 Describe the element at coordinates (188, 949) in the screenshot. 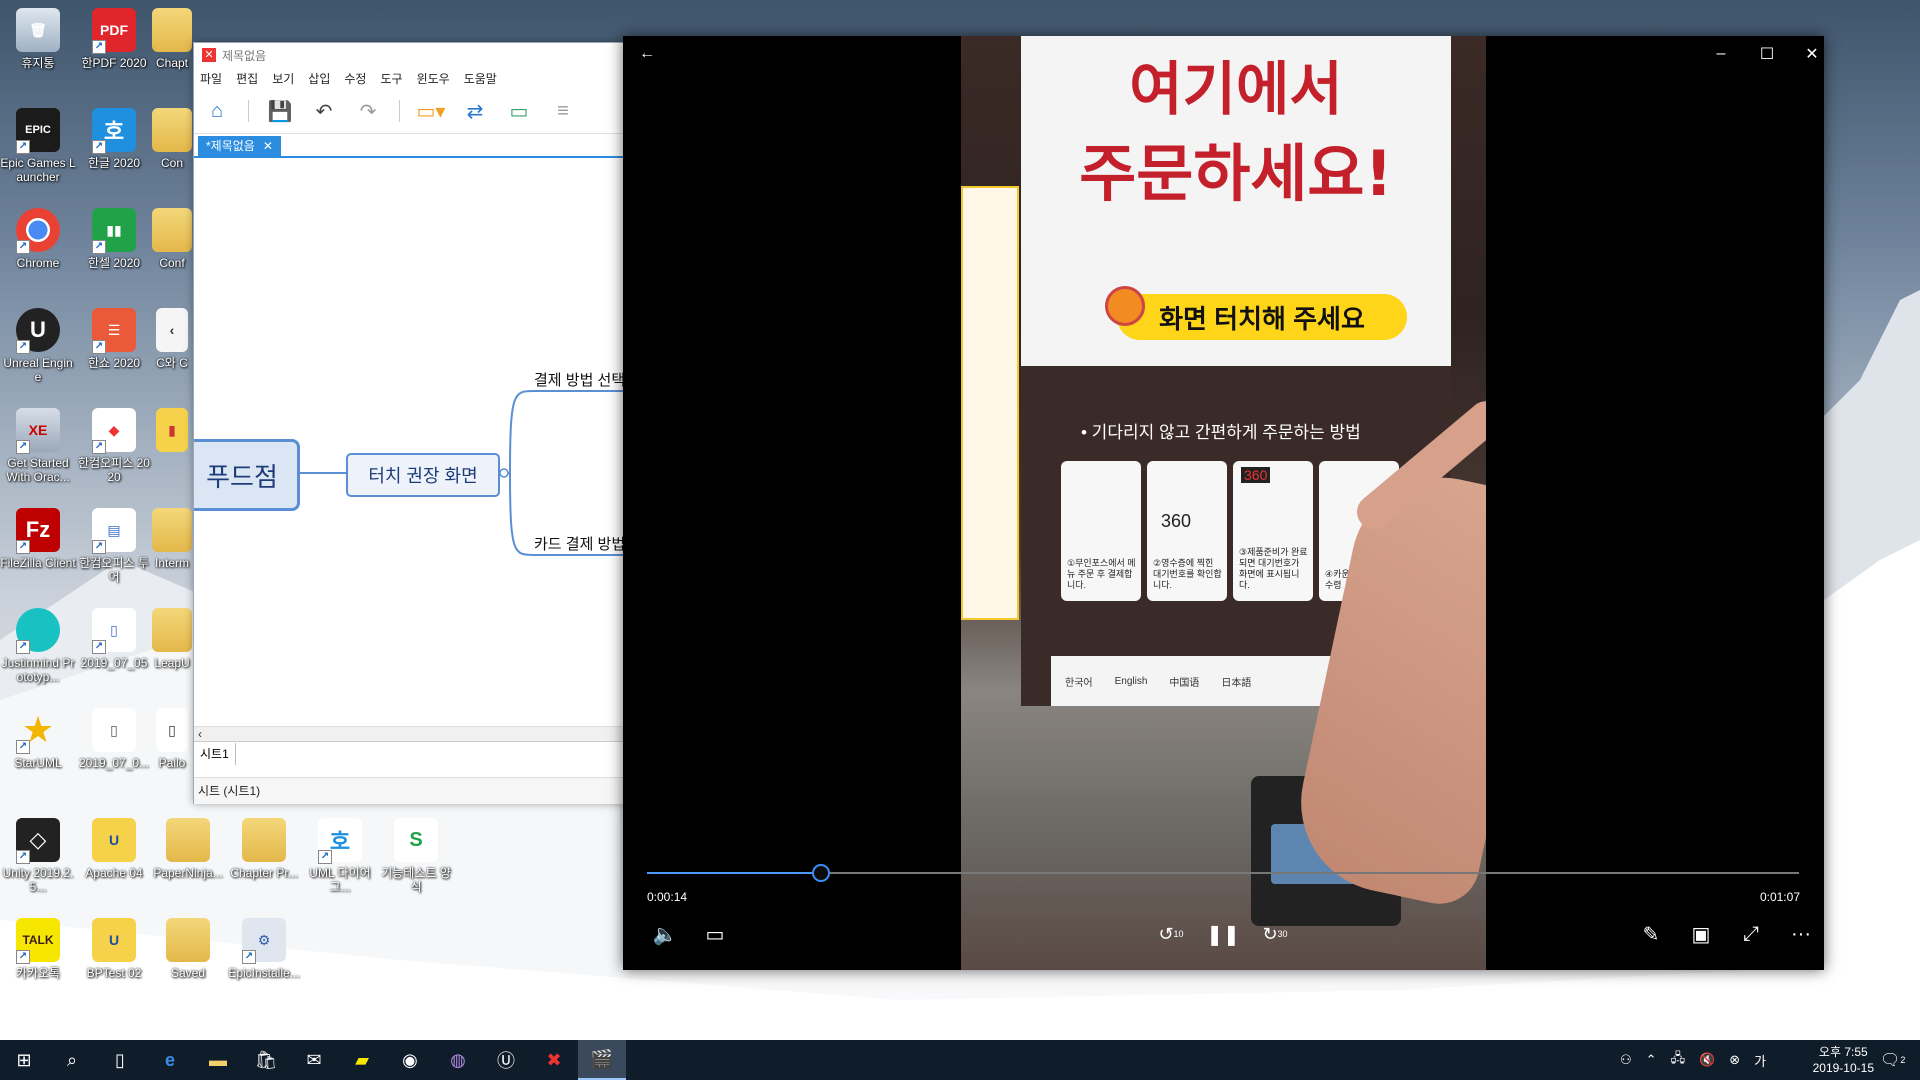

I see `folder-icon: Saved` at that location.